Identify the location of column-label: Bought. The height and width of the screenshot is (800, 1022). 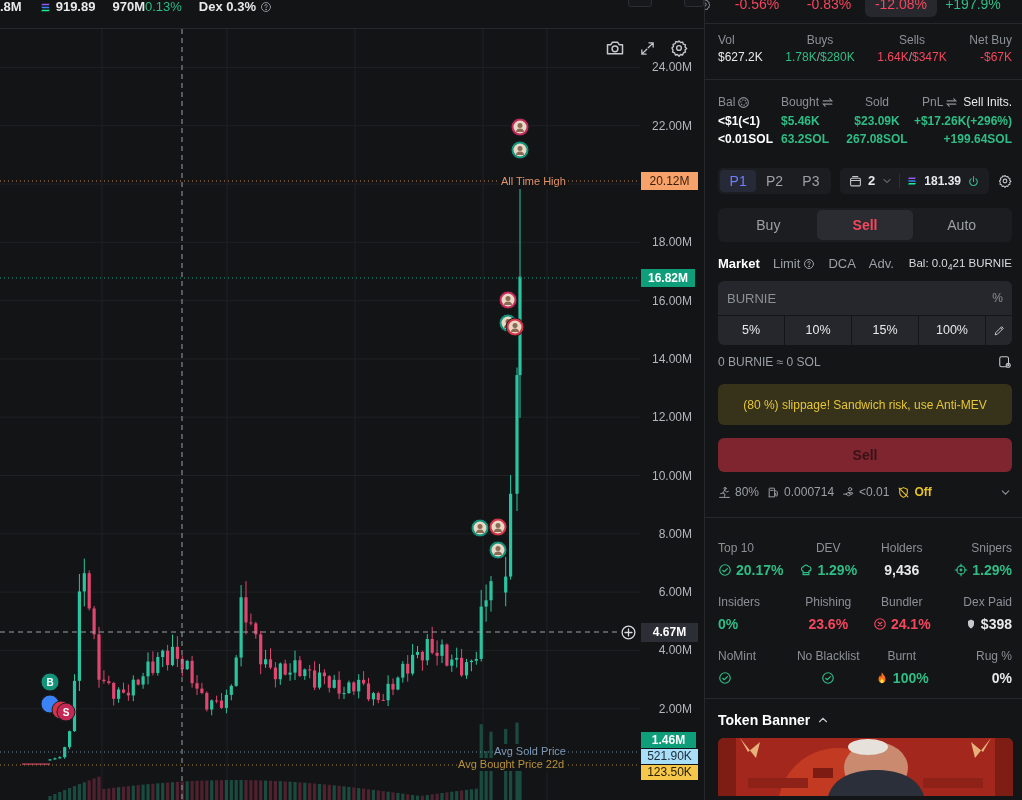
(800, 102).